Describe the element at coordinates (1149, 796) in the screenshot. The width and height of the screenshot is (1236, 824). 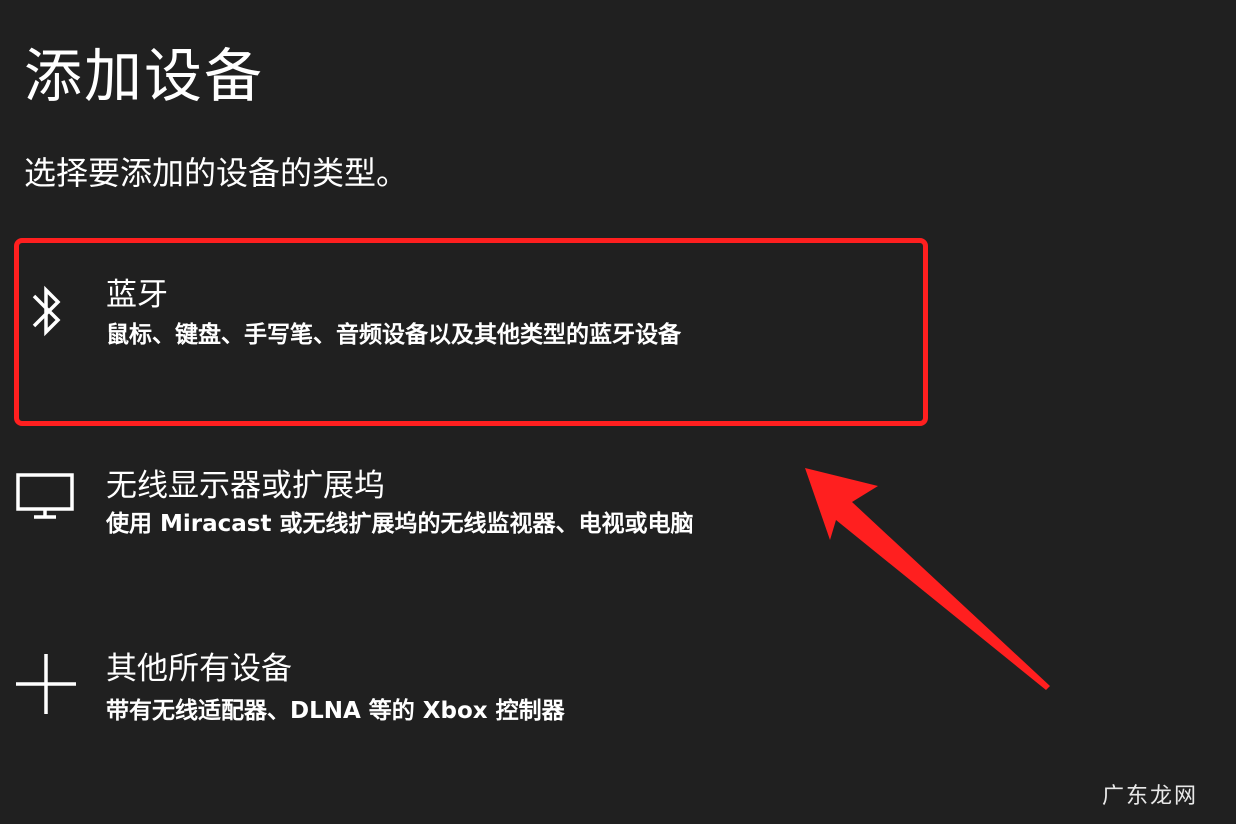
I see `watermark: 广东龙网` at that location.